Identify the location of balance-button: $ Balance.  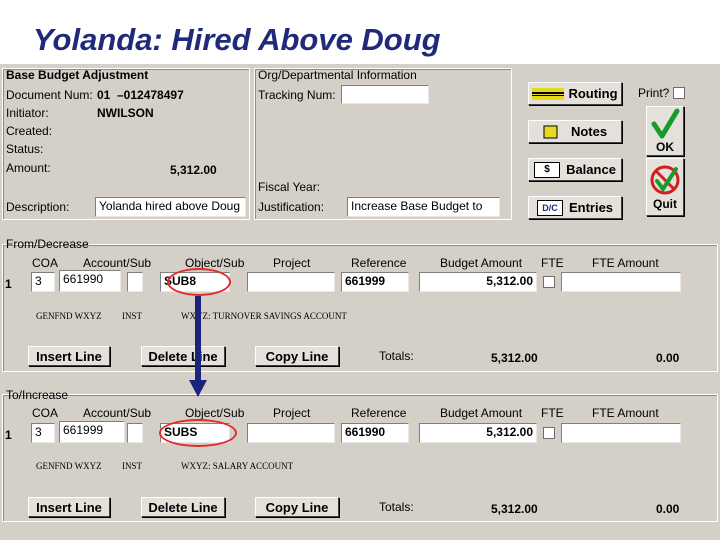
(575, 169).